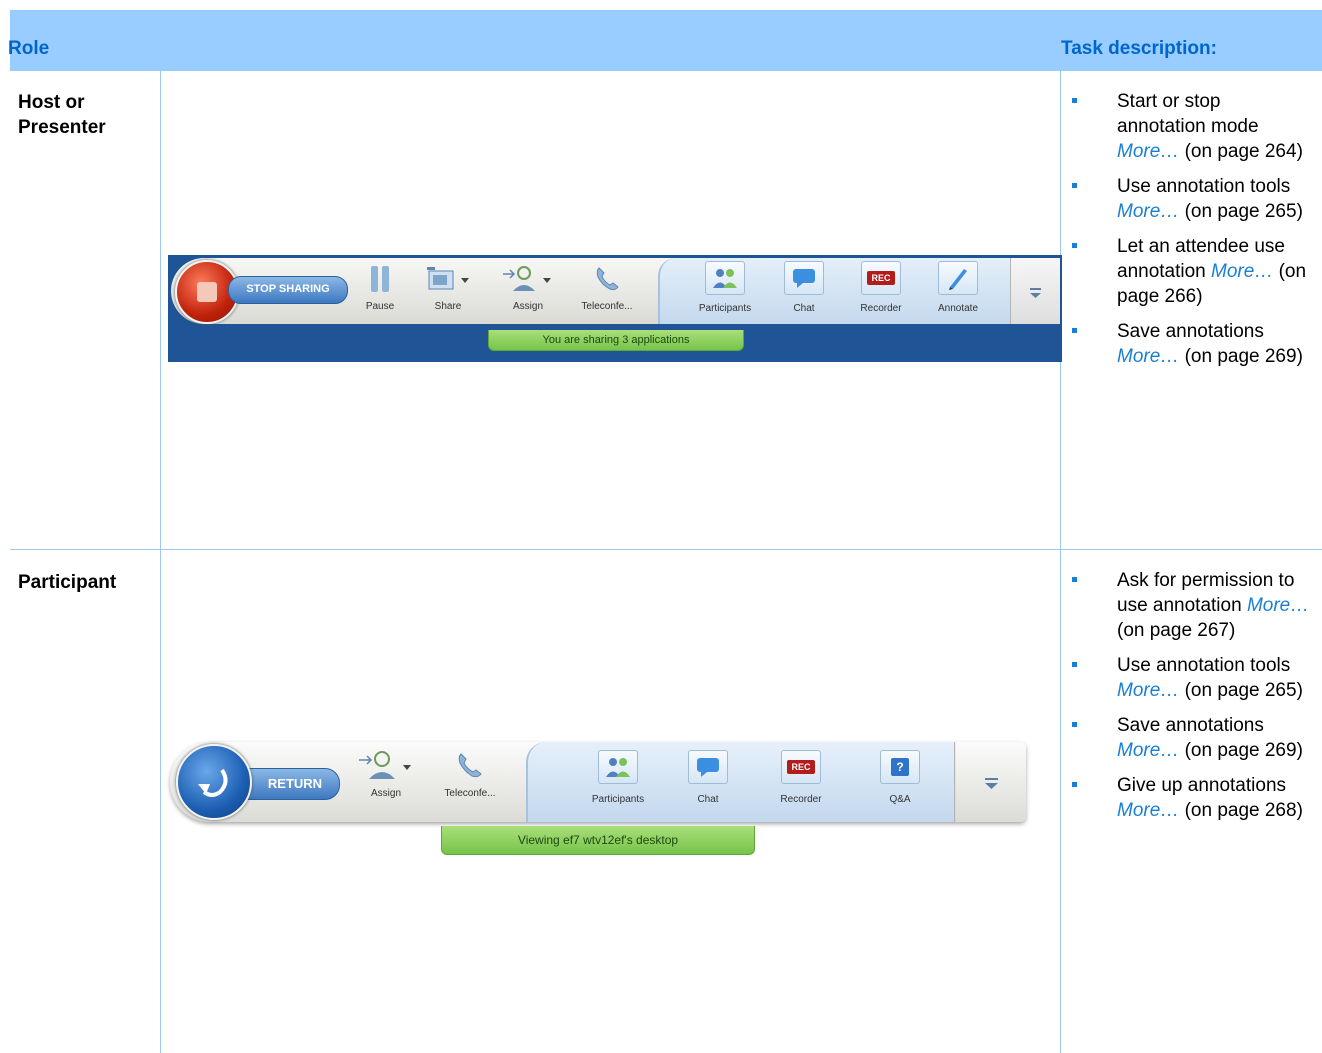 This screenshot has height=1053, width=1322. I want to click on return-arrow-icon, so click(213, 782).